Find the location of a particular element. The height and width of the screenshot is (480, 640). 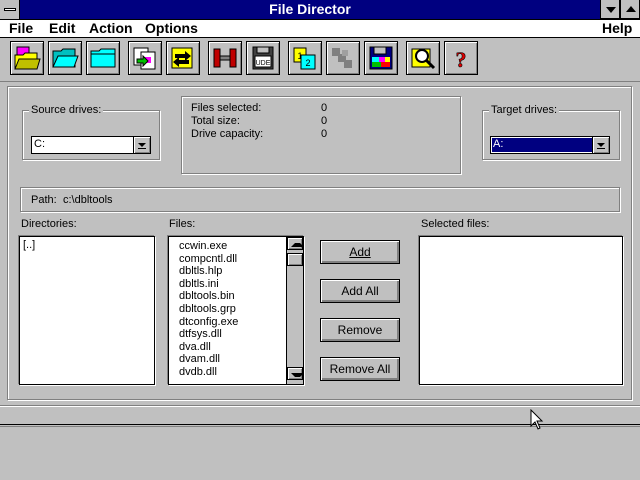

system-menu-icon is located at coordinates (10, 9).